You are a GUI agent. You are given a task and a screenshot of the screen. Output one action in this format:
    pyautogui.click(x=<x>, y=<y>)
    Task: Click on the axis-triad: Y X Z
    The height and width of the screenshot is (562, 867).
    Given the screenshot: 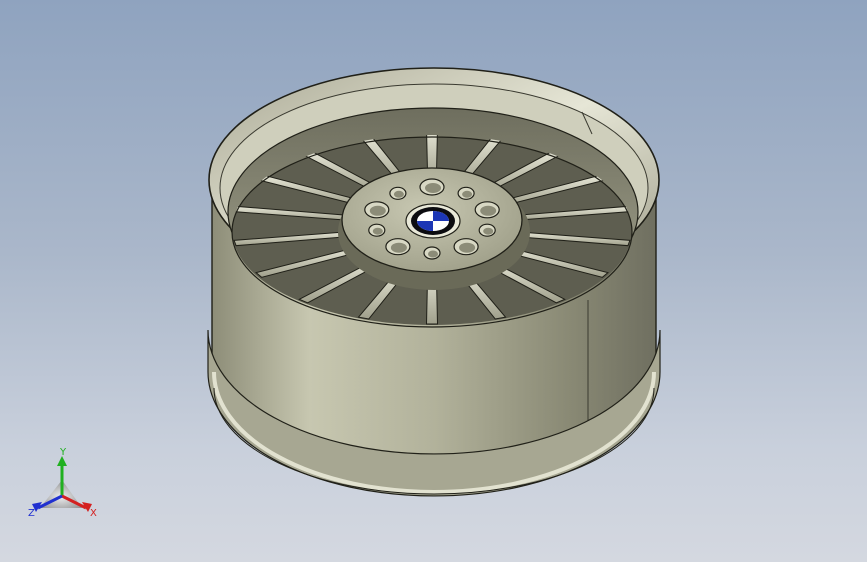 What is the action you would take?
    pyautogui.click(x=62, y=483)
    